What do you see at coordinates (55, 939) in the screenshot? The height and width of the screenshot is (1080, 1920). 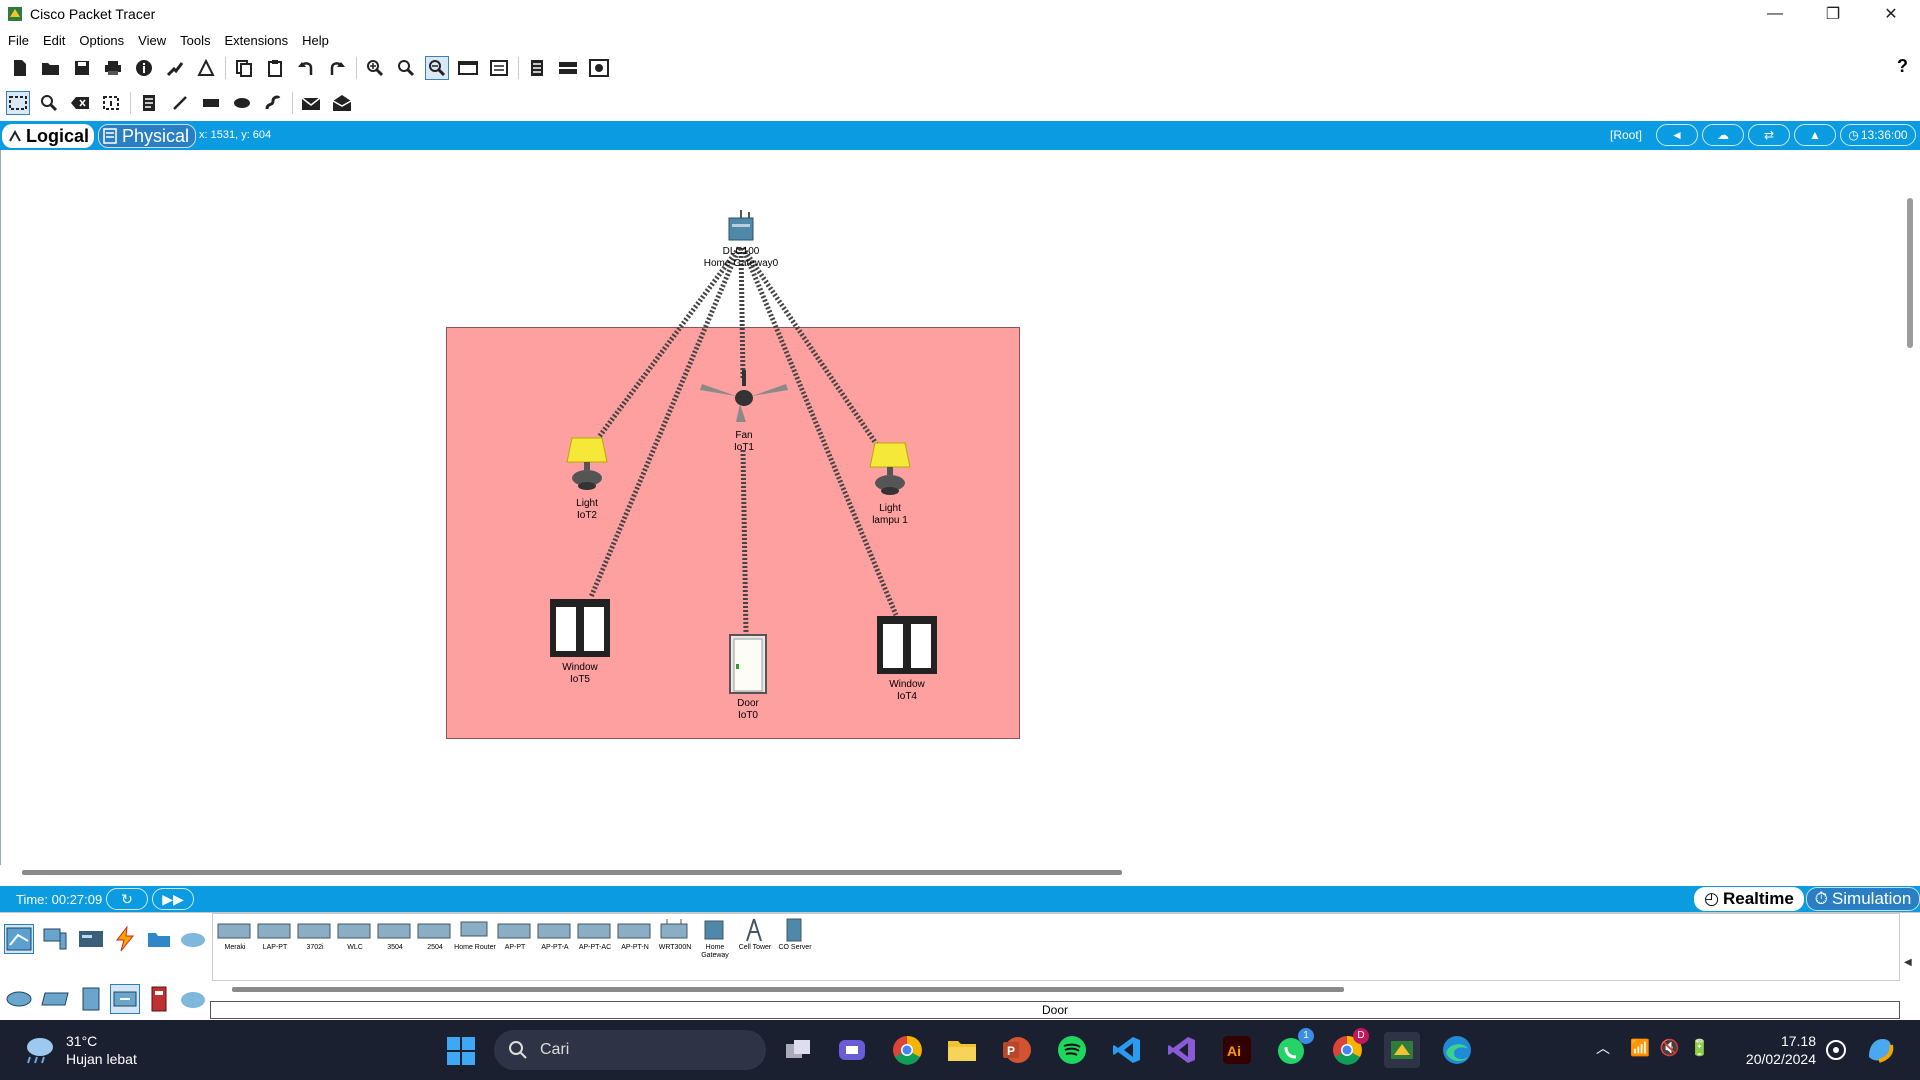 I see `end-devices-category-icon` at bounding box center [55, 939].